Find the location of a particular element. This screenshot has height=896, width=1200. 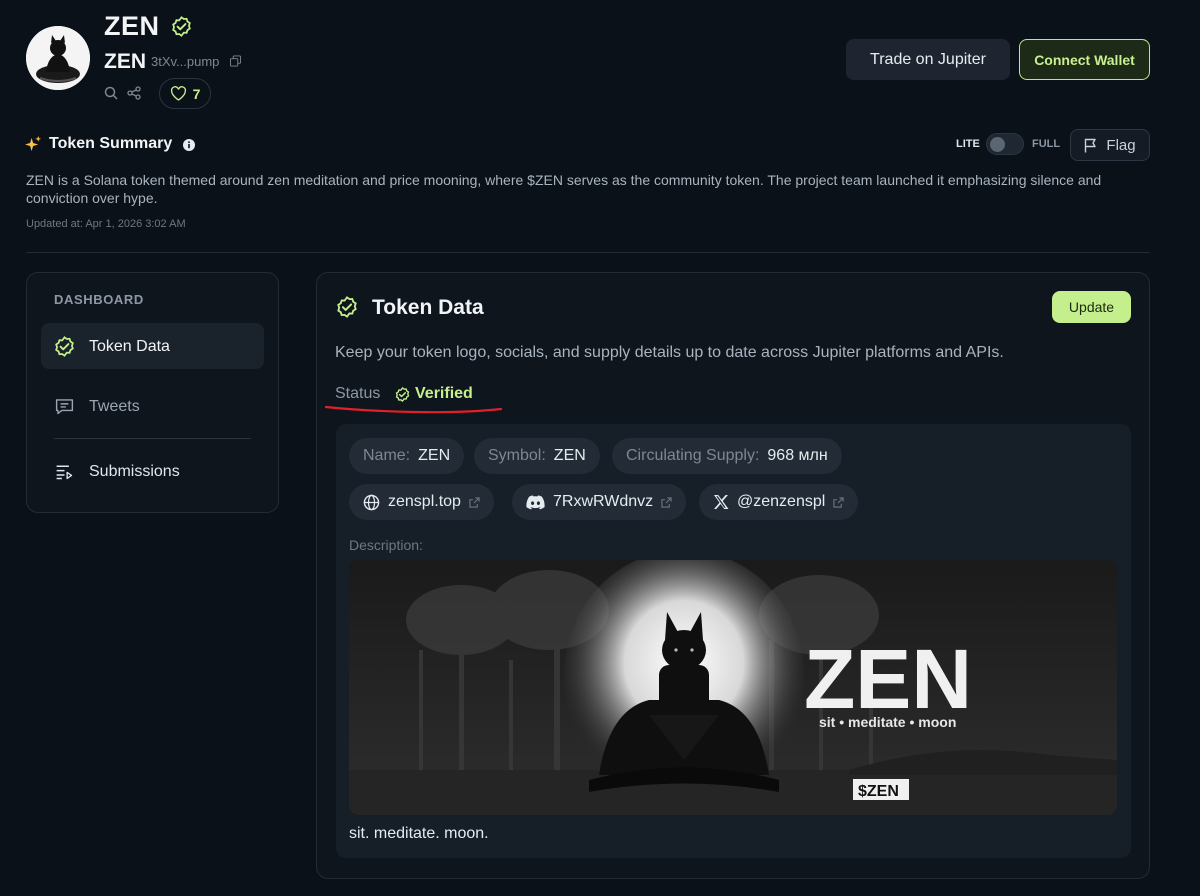

symbol-chip: Symbol: ZEN is located at coordinates (537, 456).